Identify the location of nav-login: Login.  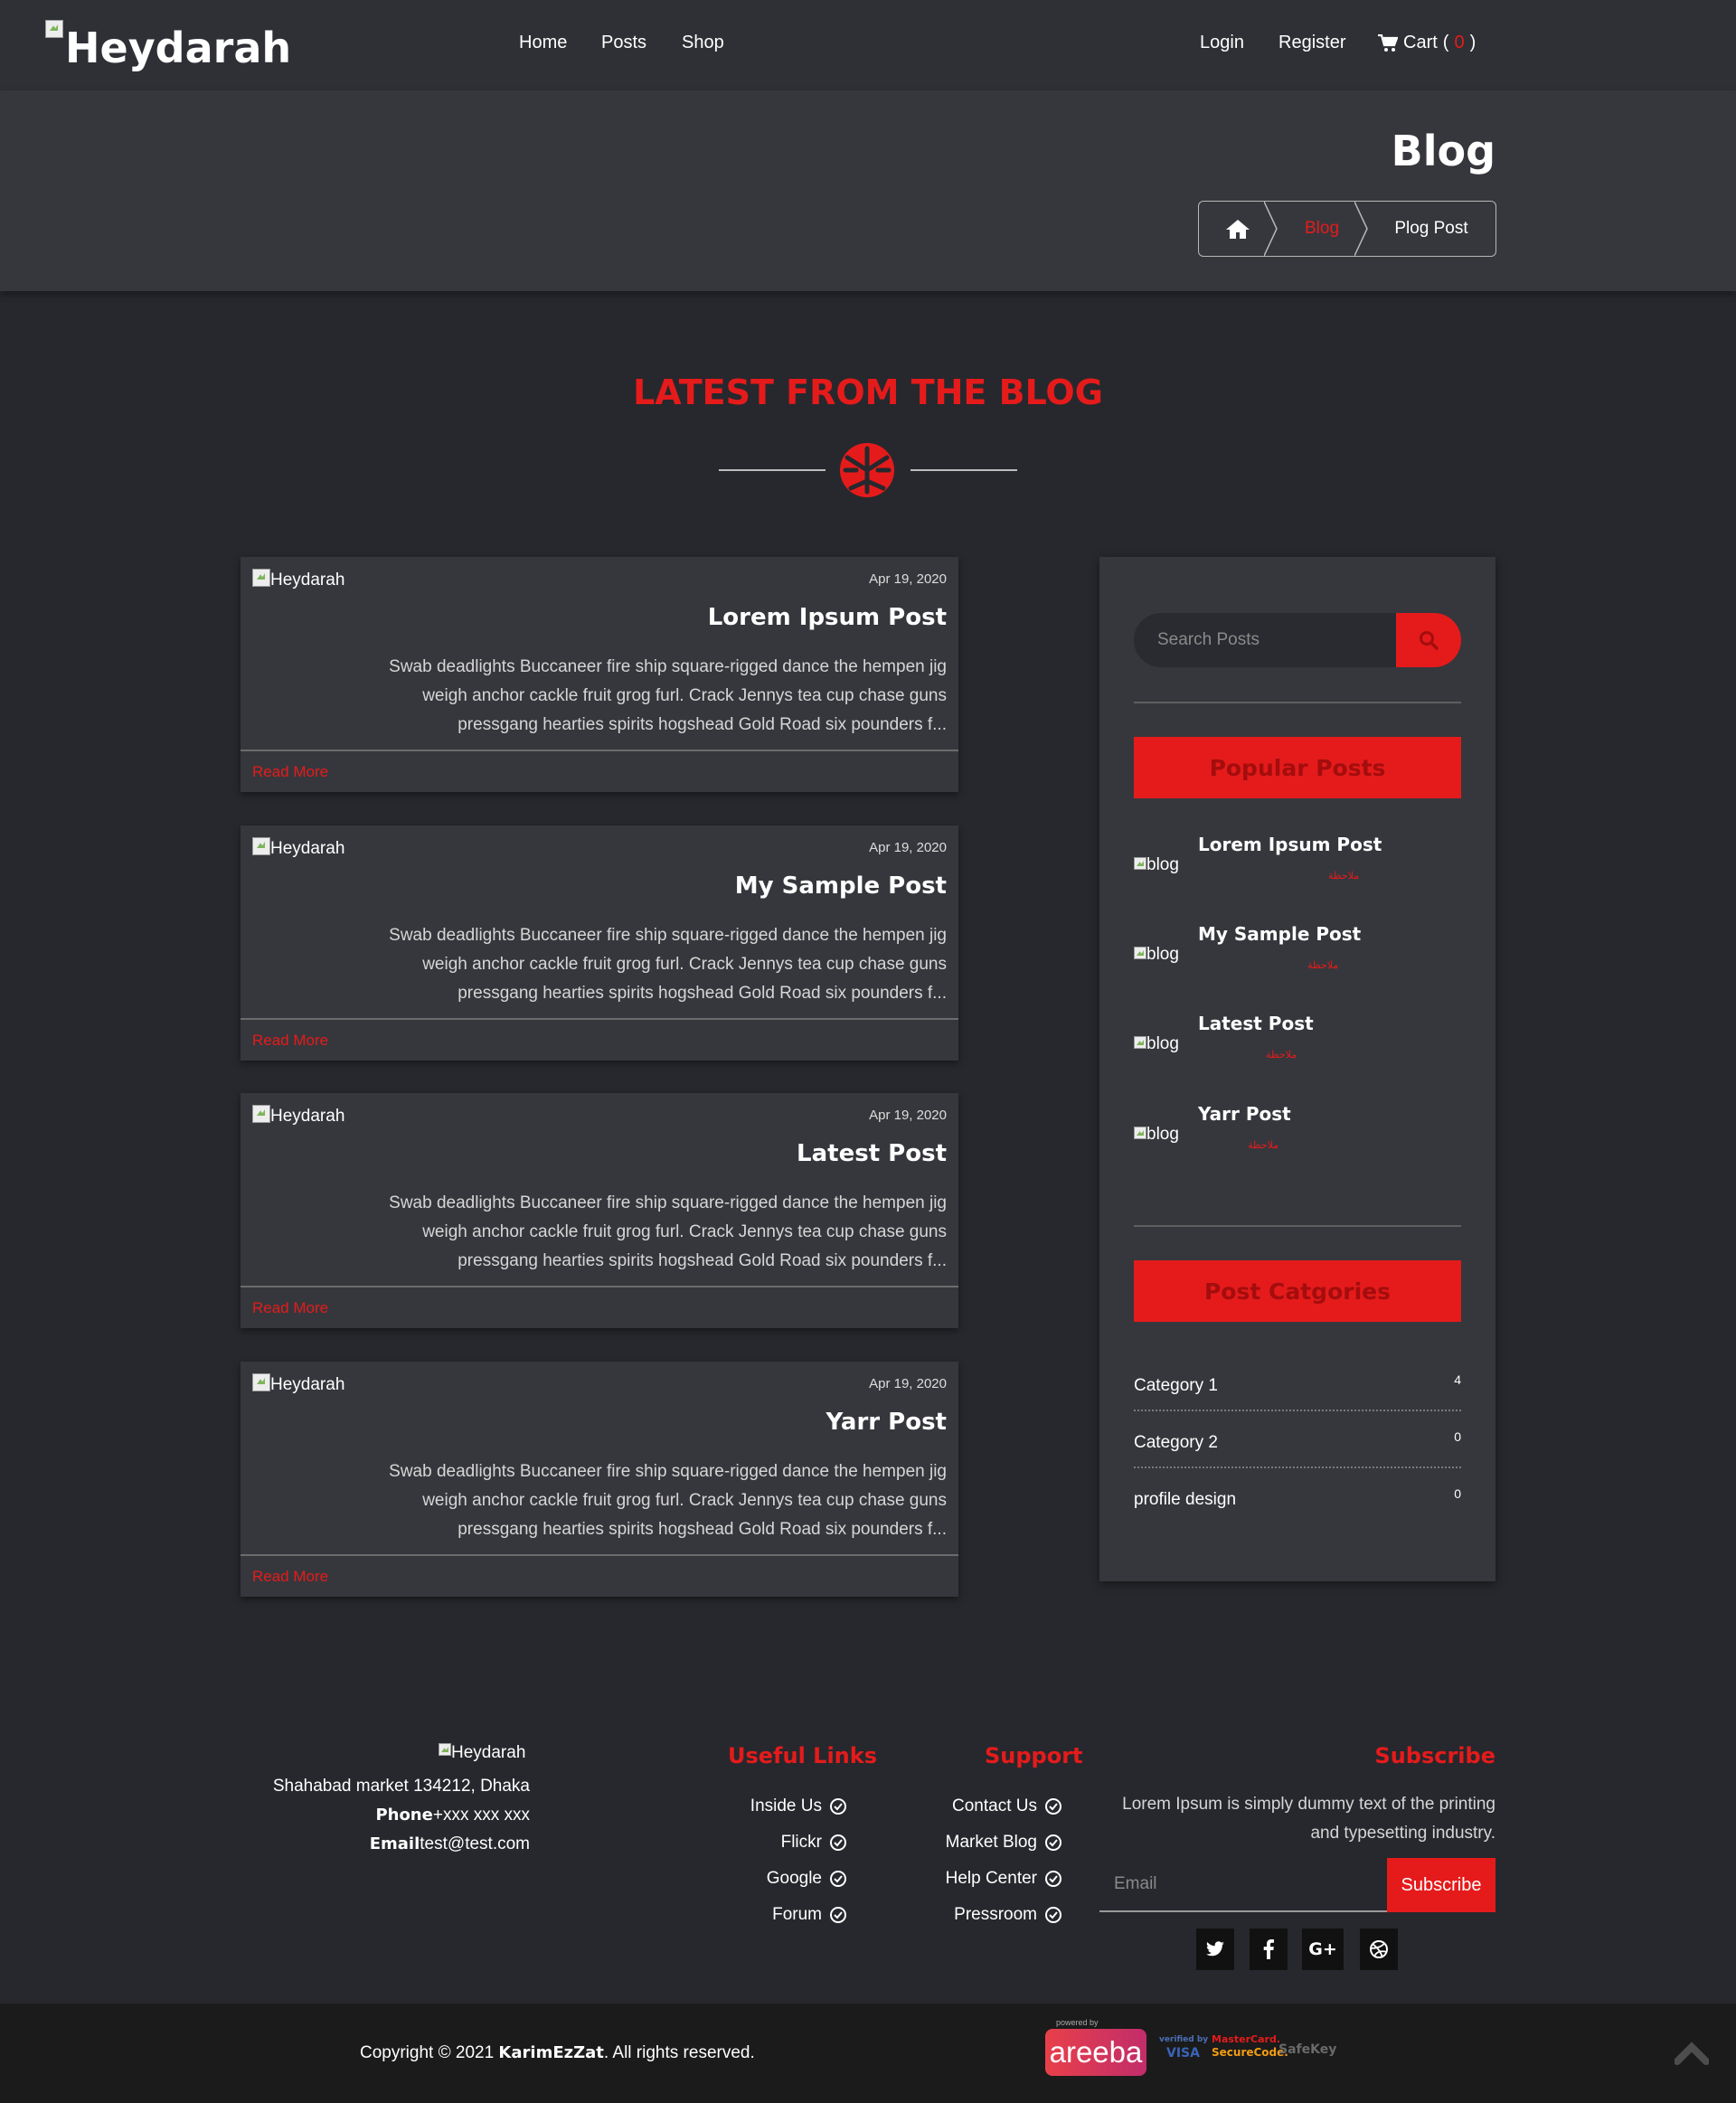
(1222, 43).